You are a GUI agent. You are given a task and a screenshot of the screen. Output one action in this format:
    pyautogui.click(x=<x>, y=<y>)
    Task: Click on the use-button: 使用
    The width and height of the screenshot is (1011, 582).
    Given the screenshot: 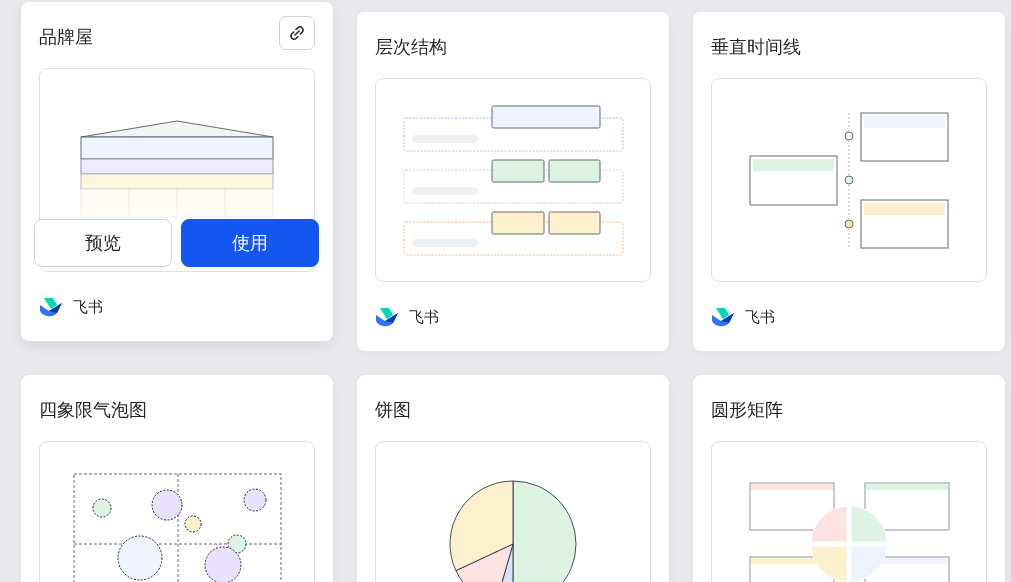 What is the action you would take?
    pyautogui.click(x=250, y=243)
    